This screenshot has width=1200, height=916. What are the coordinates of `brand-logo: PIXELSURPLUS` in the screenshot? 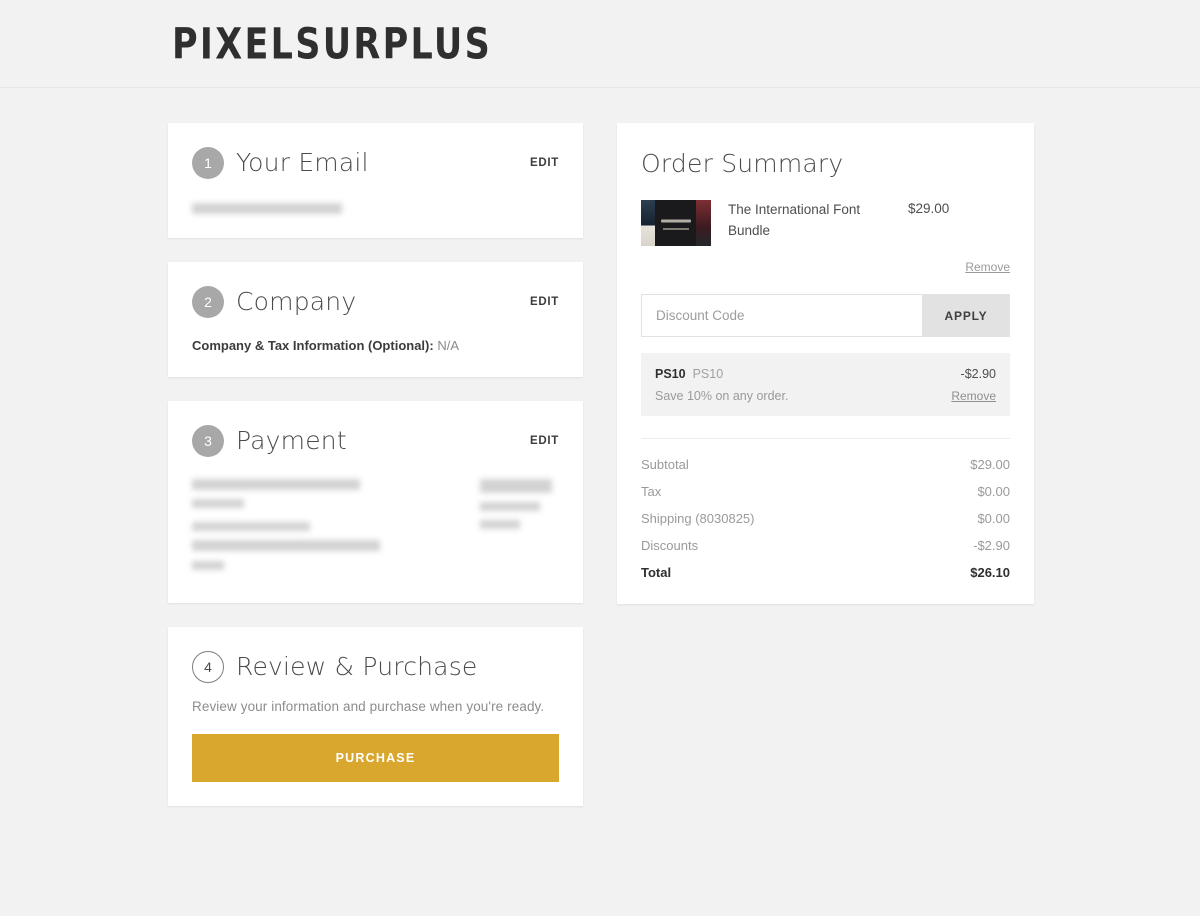 It's located at (332, 43).